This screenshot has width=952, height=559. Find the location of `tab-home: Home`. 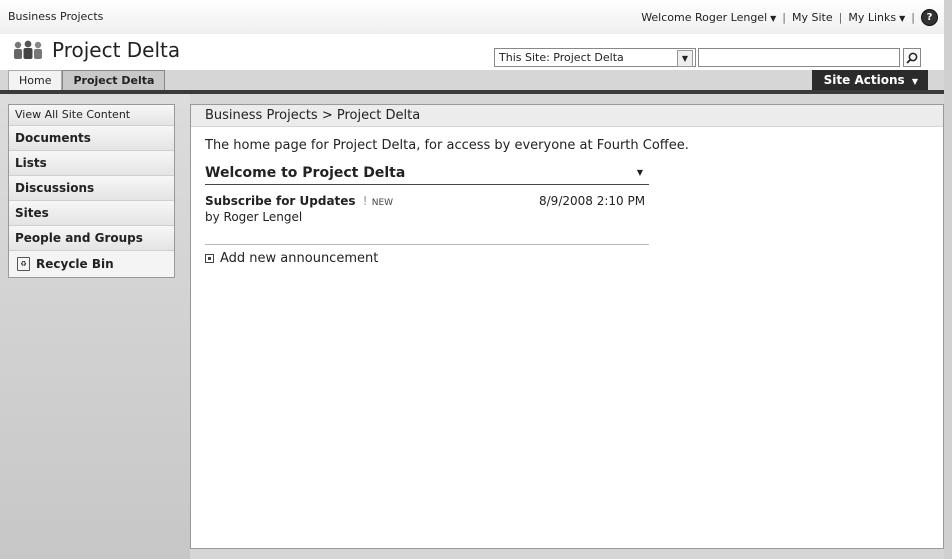

tab-home: Home is located at coordinates (35, 80).